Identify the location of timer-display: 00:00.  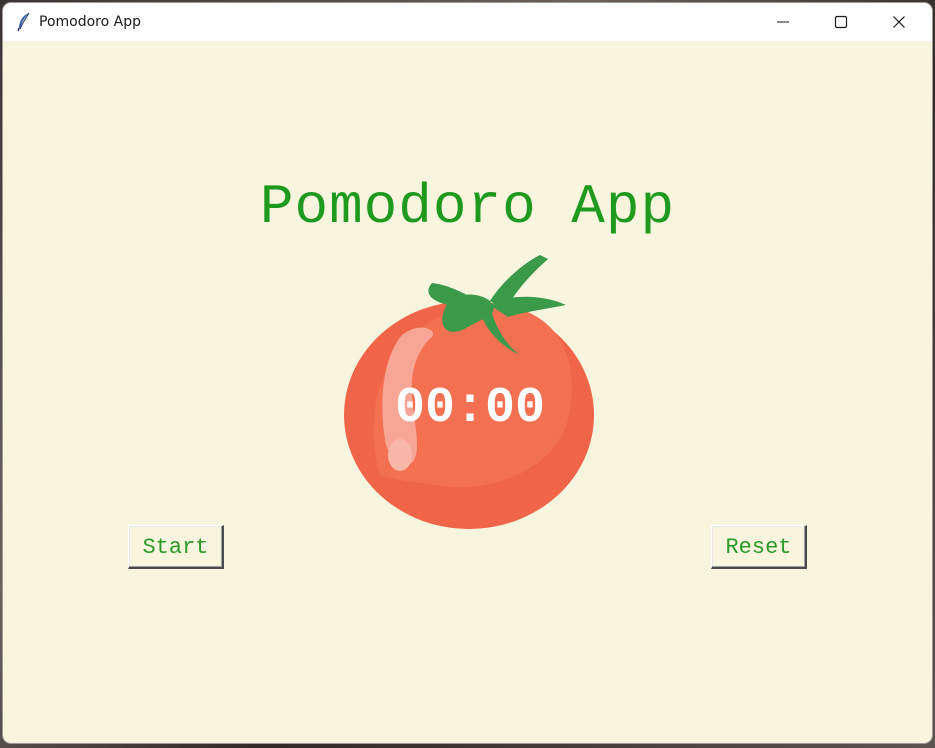
(470, 408).